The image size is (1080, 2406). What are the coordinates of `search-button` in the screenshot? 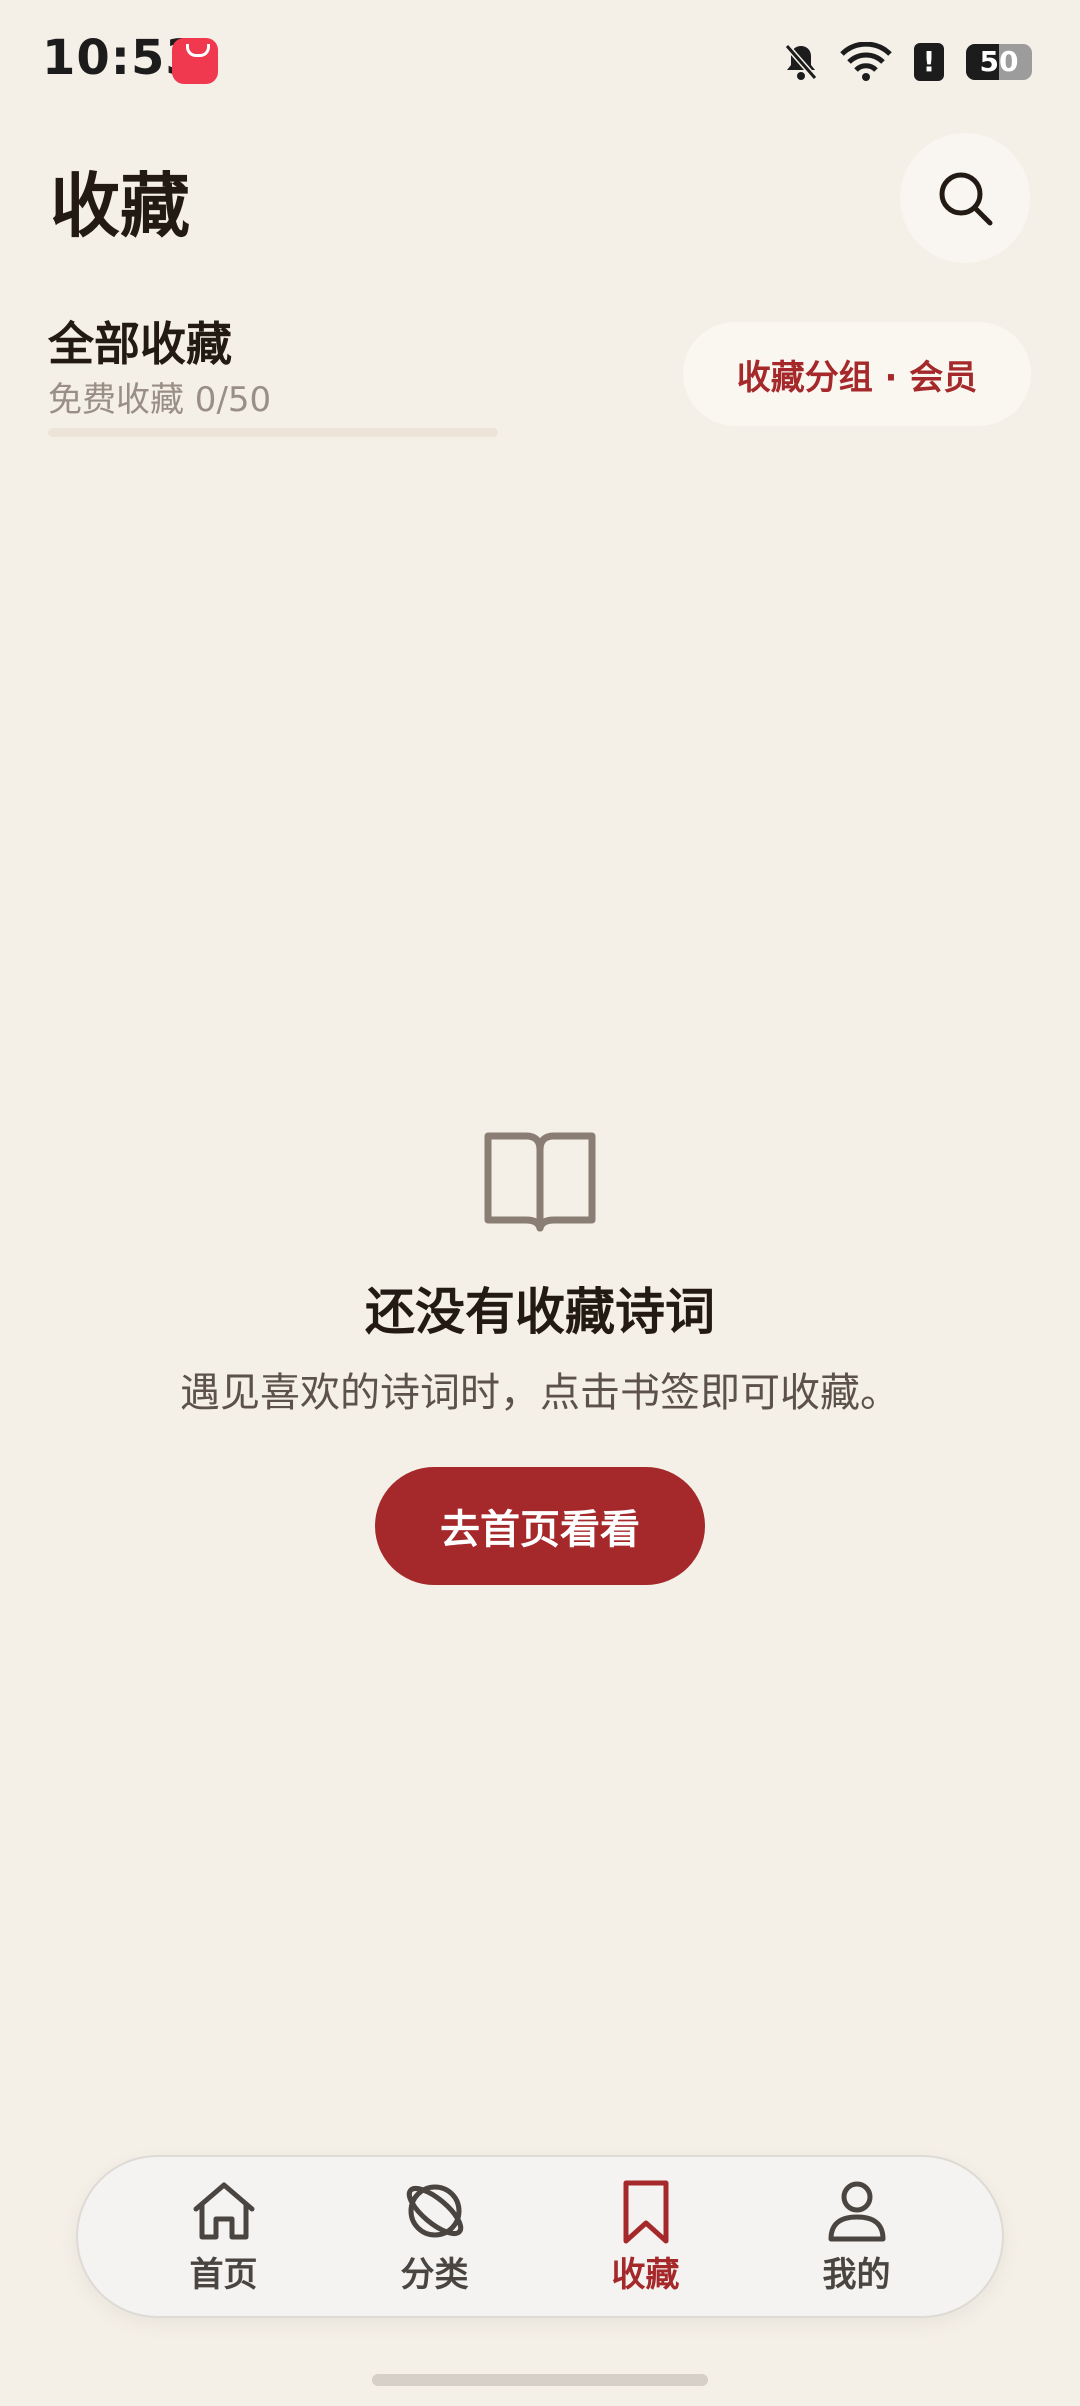 It's located at (965, 198).